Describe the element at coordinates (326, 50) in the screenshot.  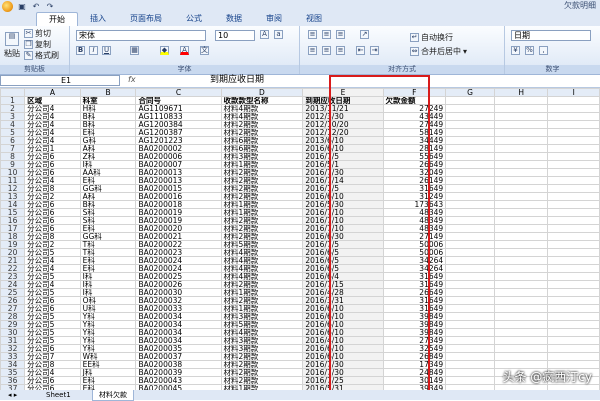
I see `align-center-button: ≡` at that location.